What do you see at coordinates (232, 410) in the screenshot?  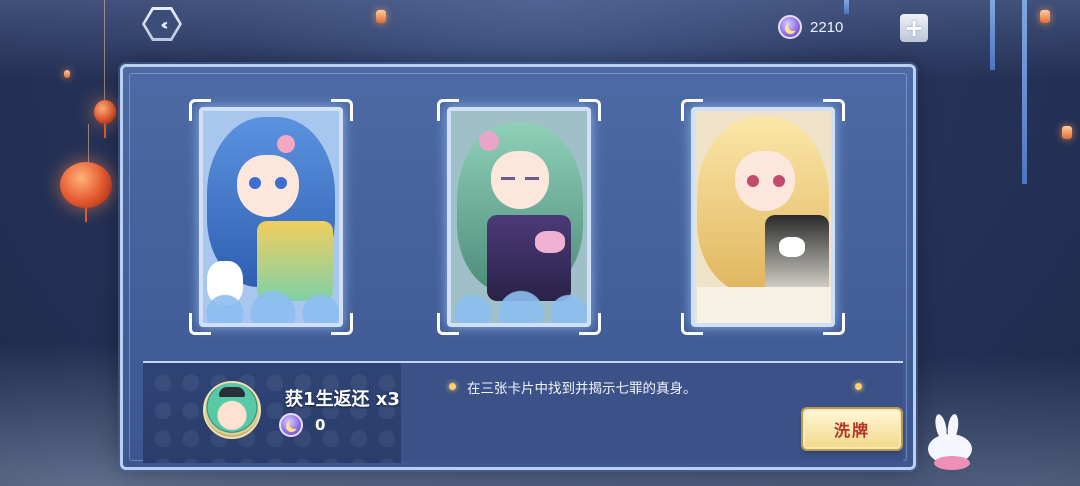 I see `avatar` at bounding box center [232, 410].